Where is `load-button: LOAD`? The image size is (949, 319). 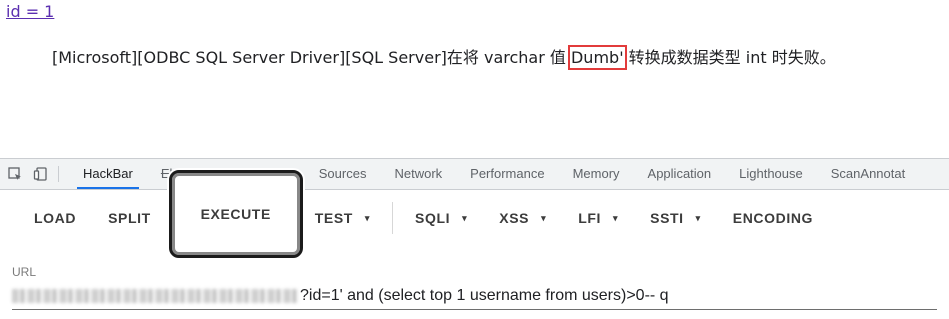 load-button: LOAD is located at coordinates (46, 218).